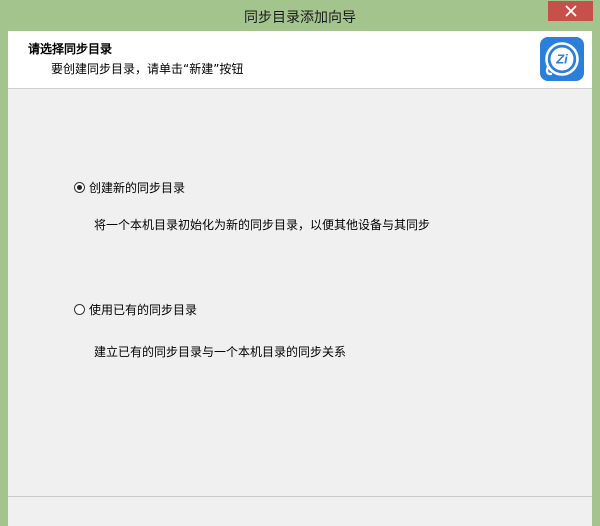 This screenshot has width=600, height=526. What do you see at coordinates (79, 187) in the screenshot?
I see `create-new-radio` at bounding box center [79, 187].